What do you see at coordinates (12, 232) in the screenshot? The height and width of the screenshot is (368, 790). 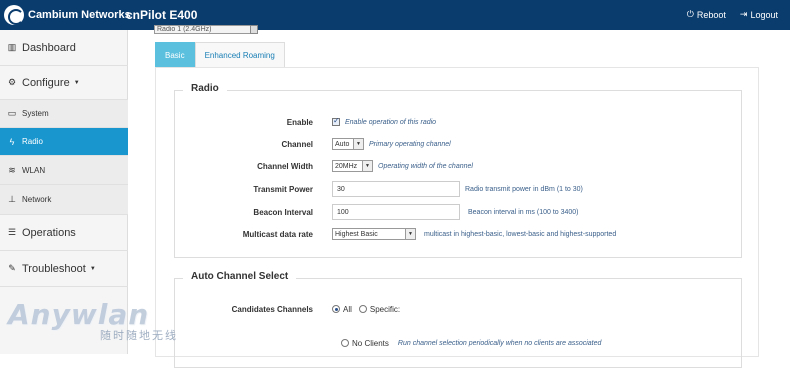 I see `sliders-icon: ☰` at bounding box center [12, 232].